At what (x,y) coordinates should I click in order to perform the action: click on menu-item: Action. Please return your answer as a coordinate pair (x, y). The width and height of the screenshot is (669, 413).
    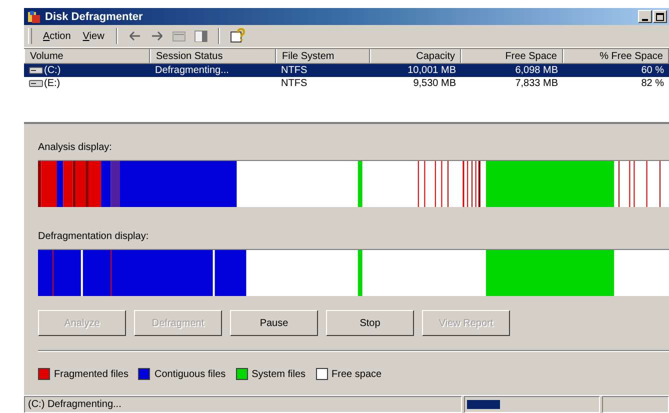
    Looking at the image, I should click on (57, 36).